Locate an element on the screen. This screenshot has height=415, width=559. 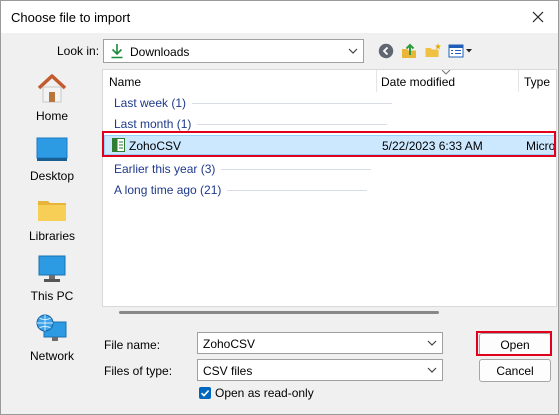
file-name-value: ZohoCSV is located at coordinates (229, 344).